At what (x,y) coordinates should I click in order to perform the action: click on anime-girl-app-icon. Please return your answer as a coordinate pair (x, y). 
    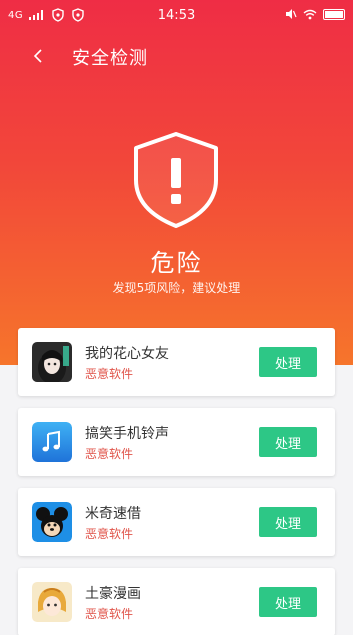
    Looking at the image, I should click on (52, 362).